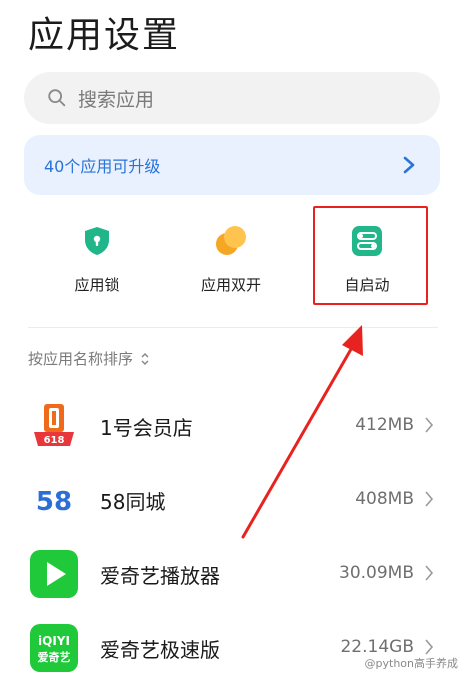  What do you see at coordinates (102, 166) in the screenshot?
I see `upgrade-banner-text: 40个应用可升级` at bounding box center [102, 166].